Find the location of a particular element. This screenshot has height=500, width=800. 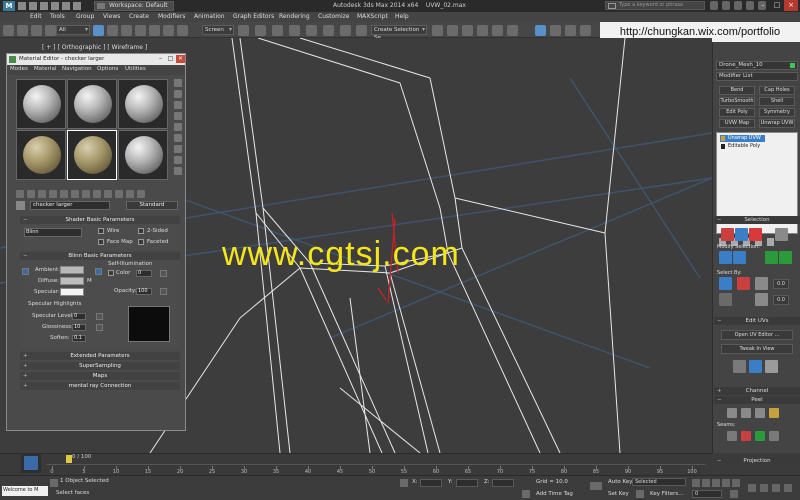

faceted-checkbox is located at coordinates (141, 242).